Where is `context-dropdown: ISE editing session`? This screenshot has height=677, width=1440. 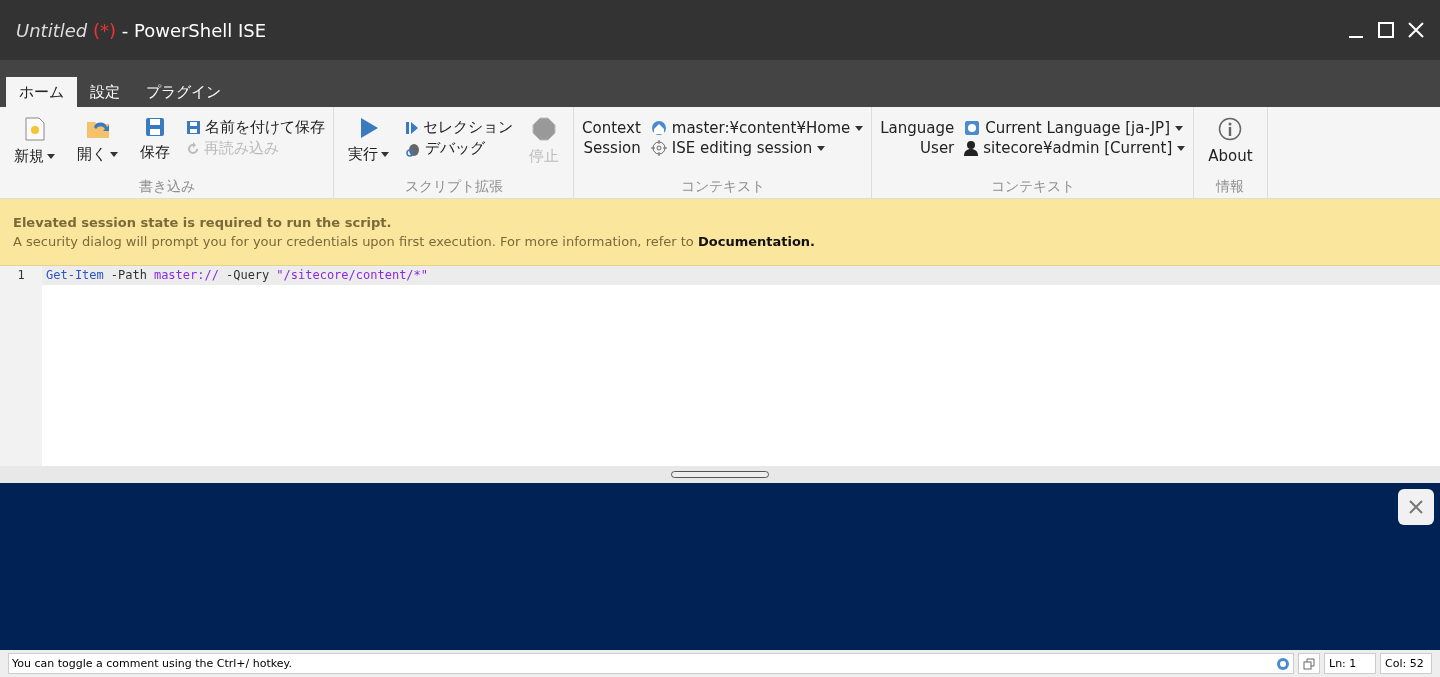 context-dropdown: ISE editing session is located at coordinates (757, 148).